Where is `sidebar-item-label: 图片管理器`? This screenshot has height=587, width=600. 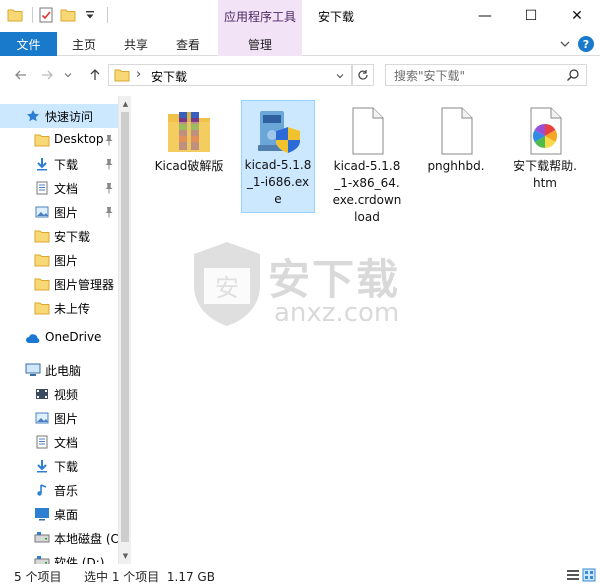
sidebar-item-label: 图片管理器 is located at coordinates (84, 285).